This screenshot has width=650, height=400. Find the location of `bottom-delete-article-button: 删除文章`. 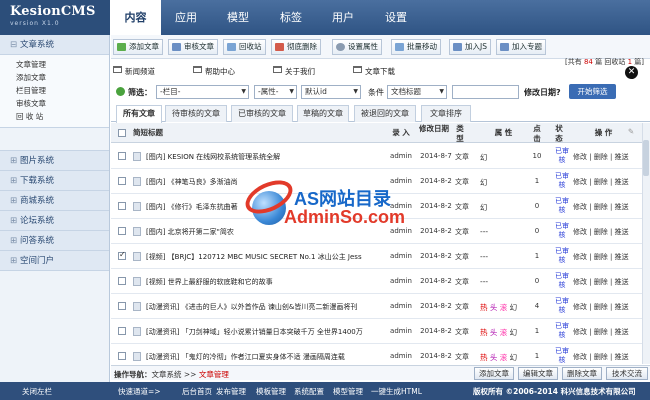

bottom-delete-article-button: 删除文章 is located at coordinates (582, 373).